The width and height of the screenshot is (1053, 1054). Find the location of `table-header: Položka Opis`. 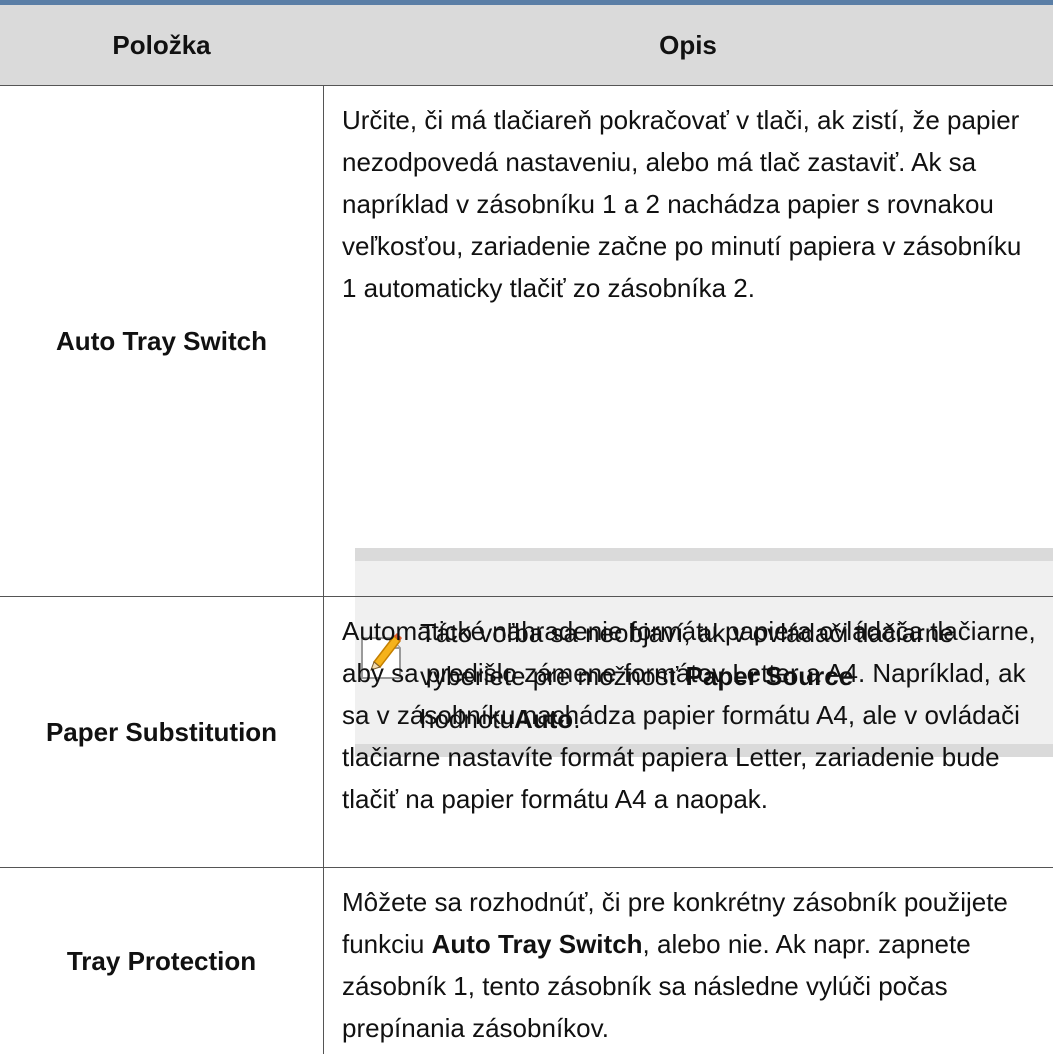

table-header: Položka Opis is located at coordinates (526, 45).